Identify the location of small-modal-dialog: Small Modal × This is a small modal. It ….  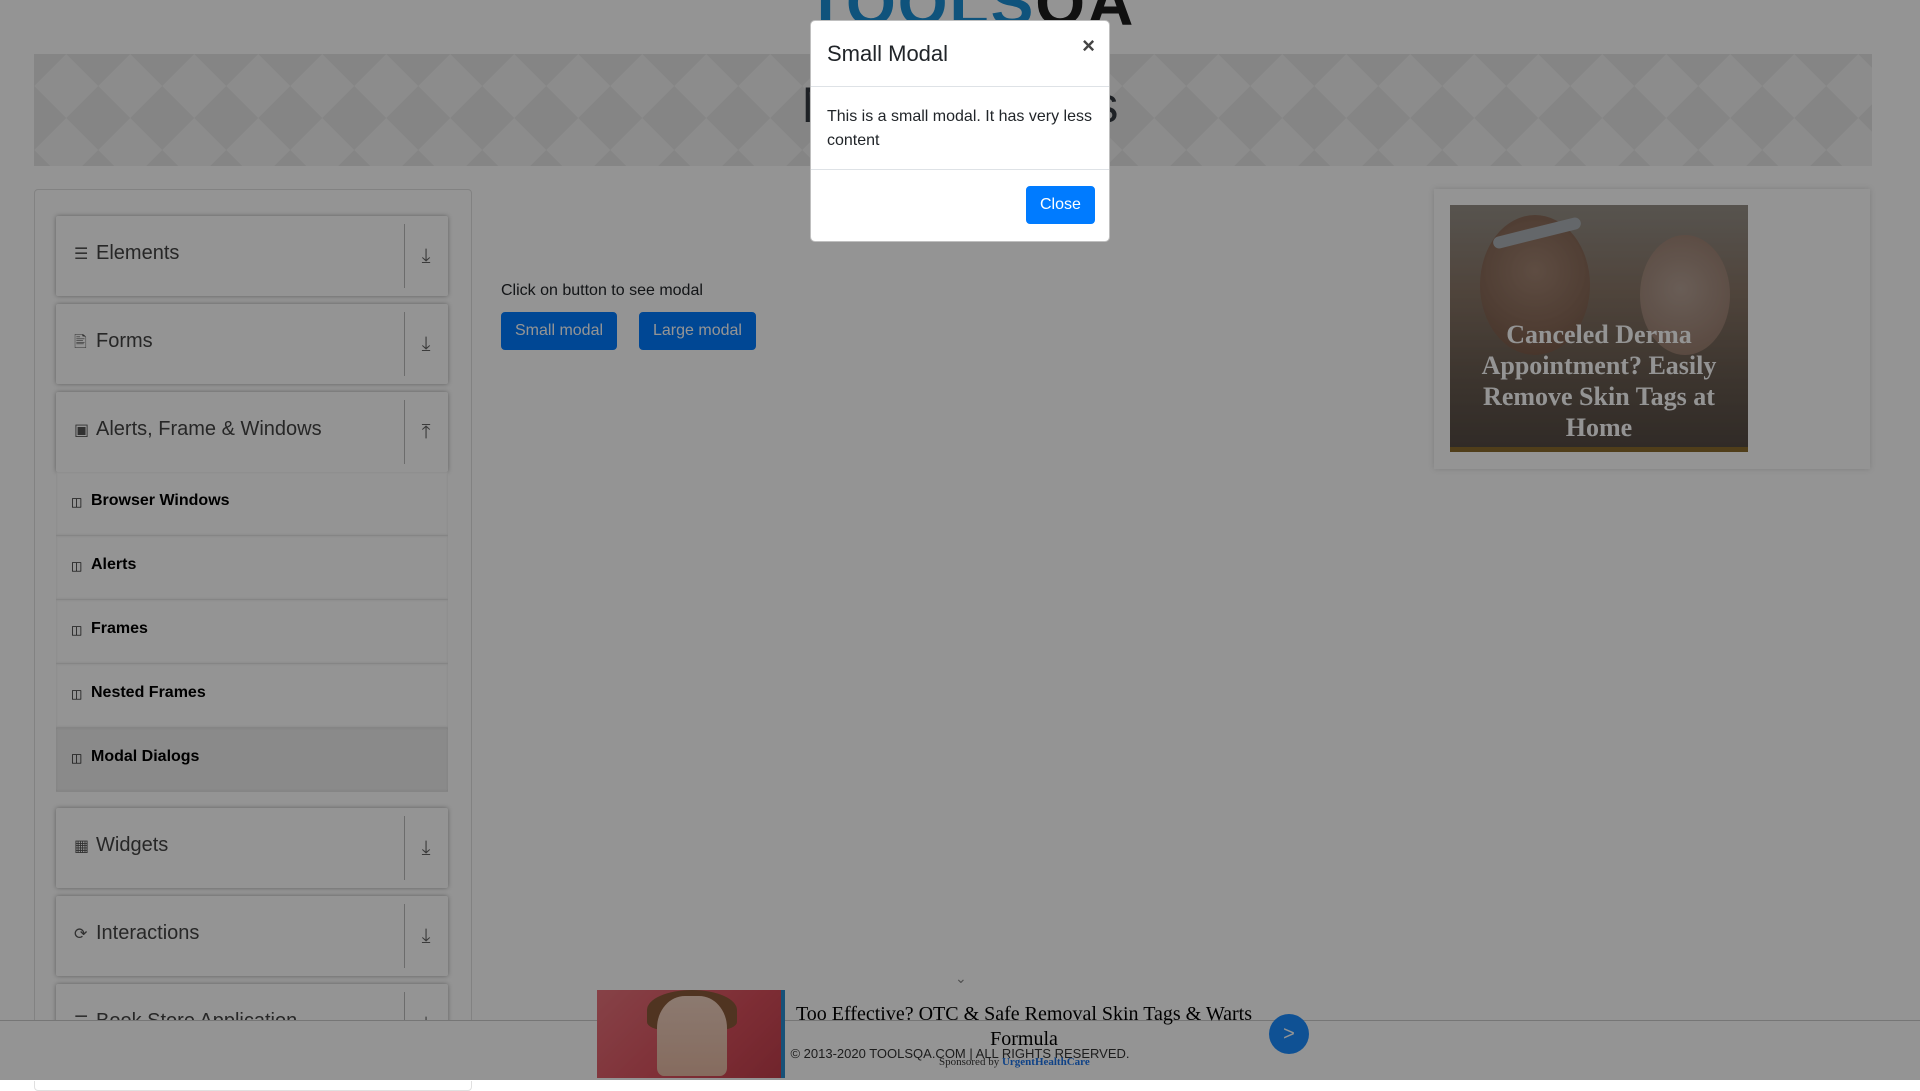
(960, 131).